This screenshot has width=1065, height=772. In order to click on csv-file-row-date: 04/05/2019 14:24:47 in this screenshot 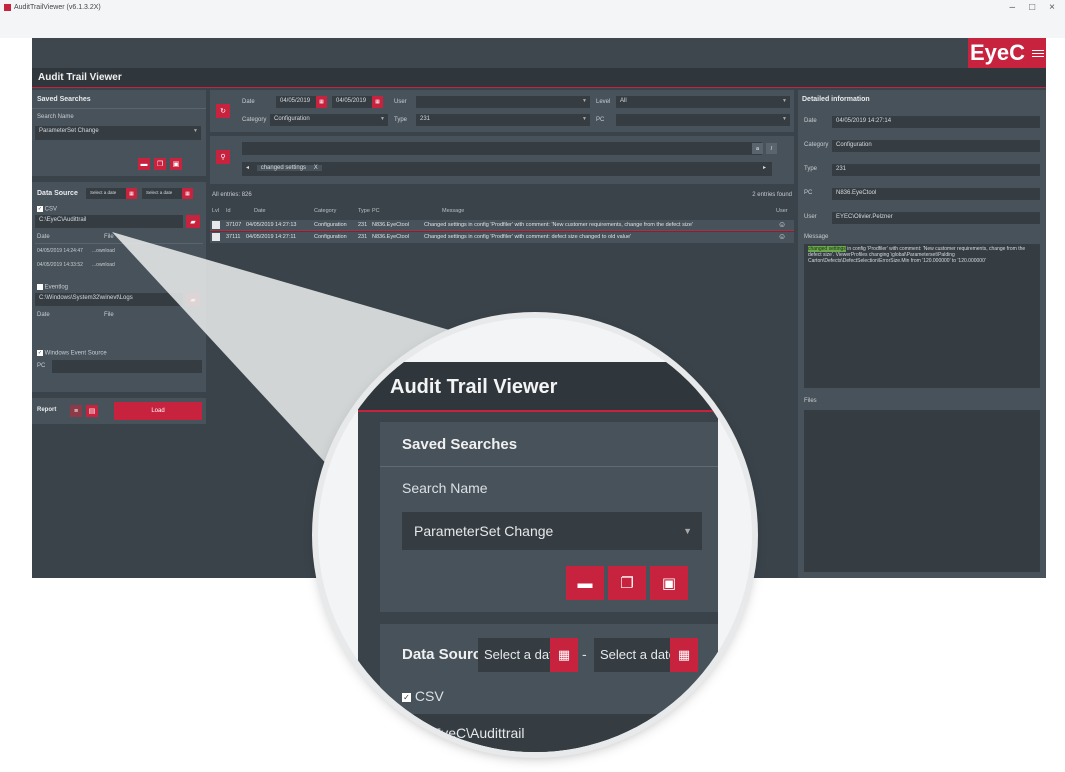, I will do `click(60, 251)`.